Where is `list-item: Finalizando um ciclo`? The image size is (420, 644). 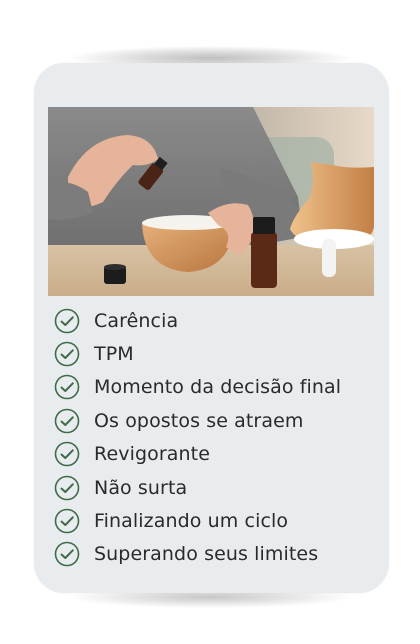
list-item: Finalizando um ciclo is located at coordinates (219, 520).